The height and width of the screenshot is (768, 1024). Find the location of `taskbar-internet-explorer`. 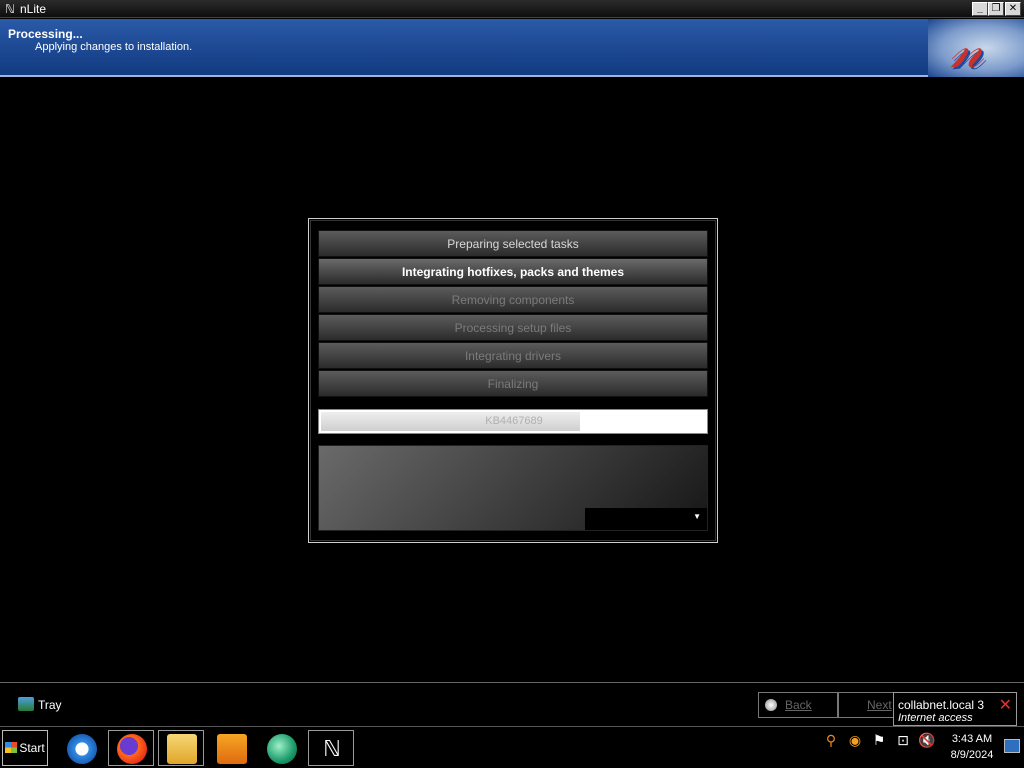

taskbar-internet-explorer is located at coordinates (81, 748).